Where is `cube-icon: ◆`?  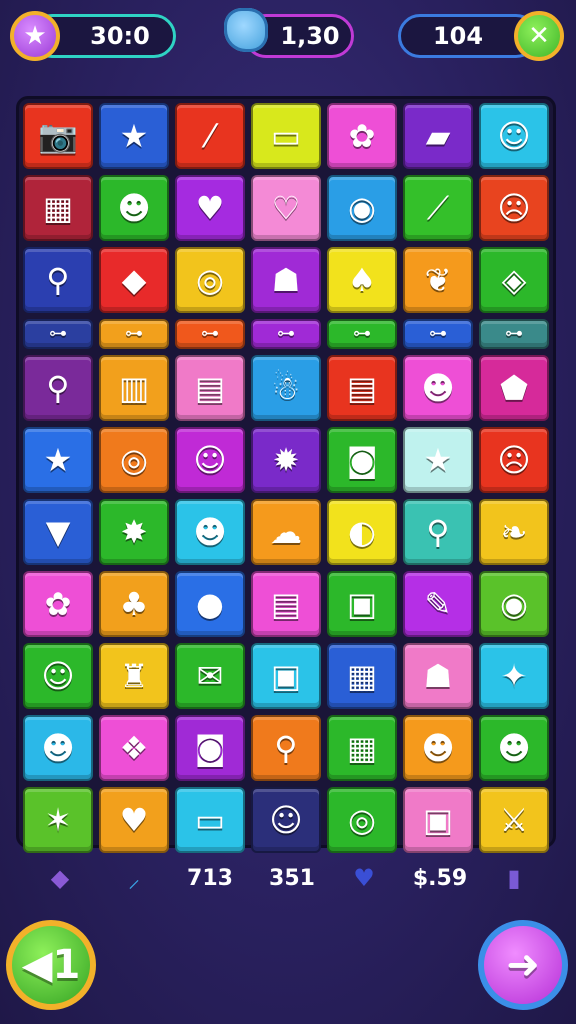 cube-icon: ◆ is located at coordinates (60, 878).